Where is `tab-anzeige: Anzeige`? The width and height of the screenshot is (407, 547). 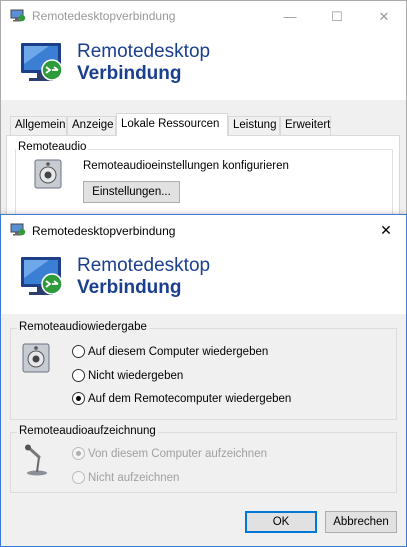
tab-anzeige: Anzeige is located at coordinates (91, 125).